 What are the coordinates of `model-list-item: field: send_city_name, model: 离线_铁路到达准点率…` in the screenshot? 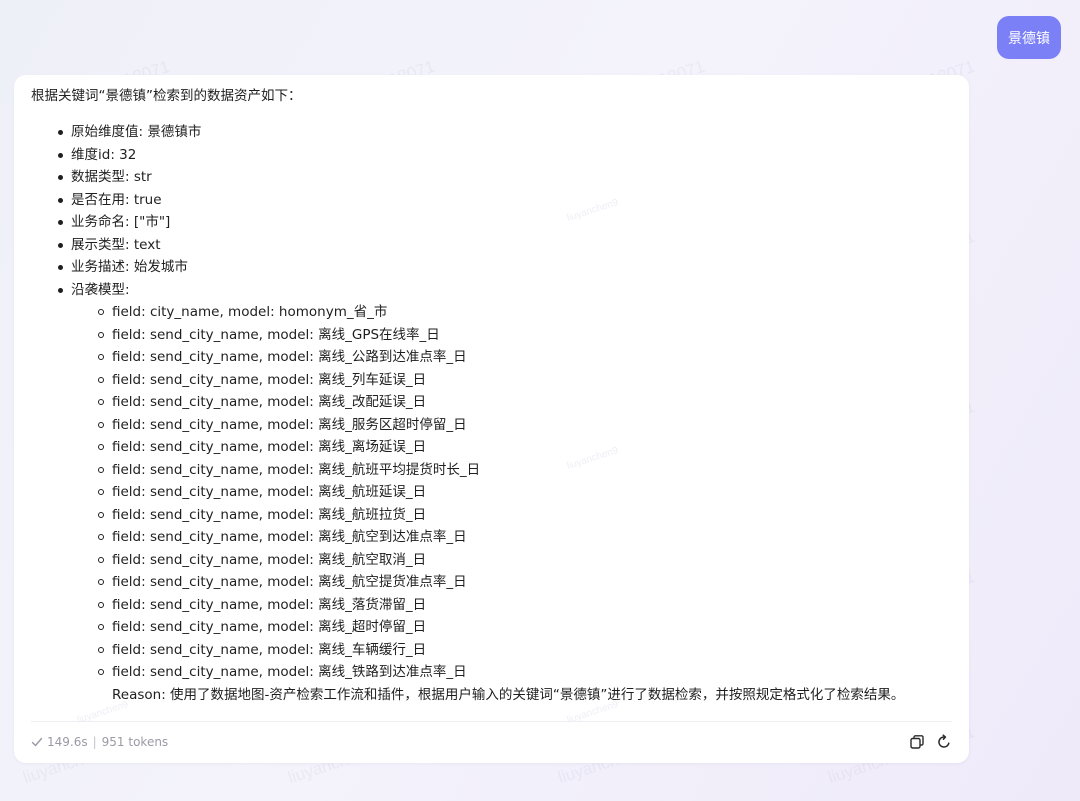 It's located at (491, 672).